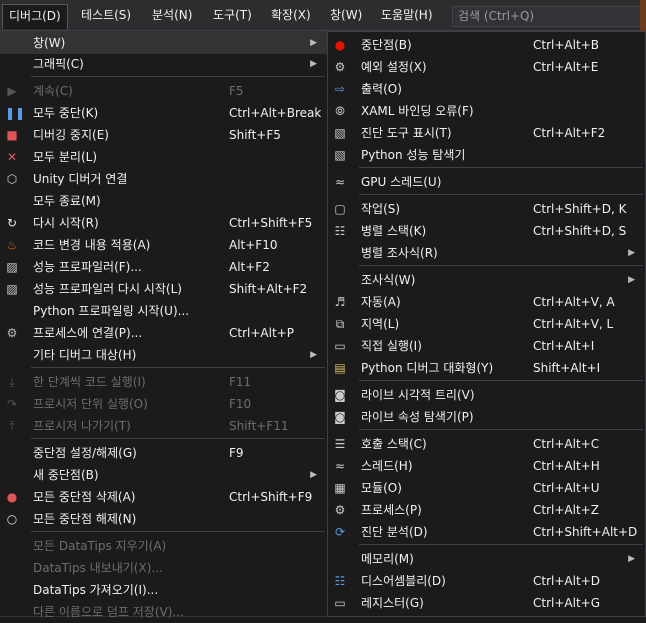 The image size is (646, 623). I want to click on menu-item-호출-스택: ☰ 호출 스택(C) Ctrl+Alt+C, so click(486, 444).